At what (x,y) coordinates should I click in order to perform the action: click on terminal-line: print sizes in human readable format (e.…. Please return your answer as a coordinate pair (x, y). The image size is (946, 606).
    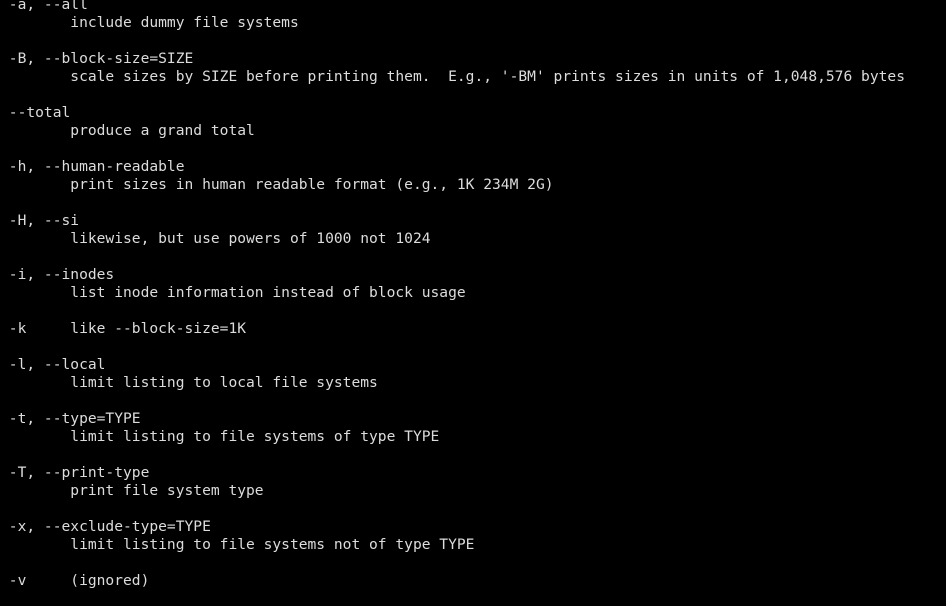
    Looking at the image, I should click on (277, 184).